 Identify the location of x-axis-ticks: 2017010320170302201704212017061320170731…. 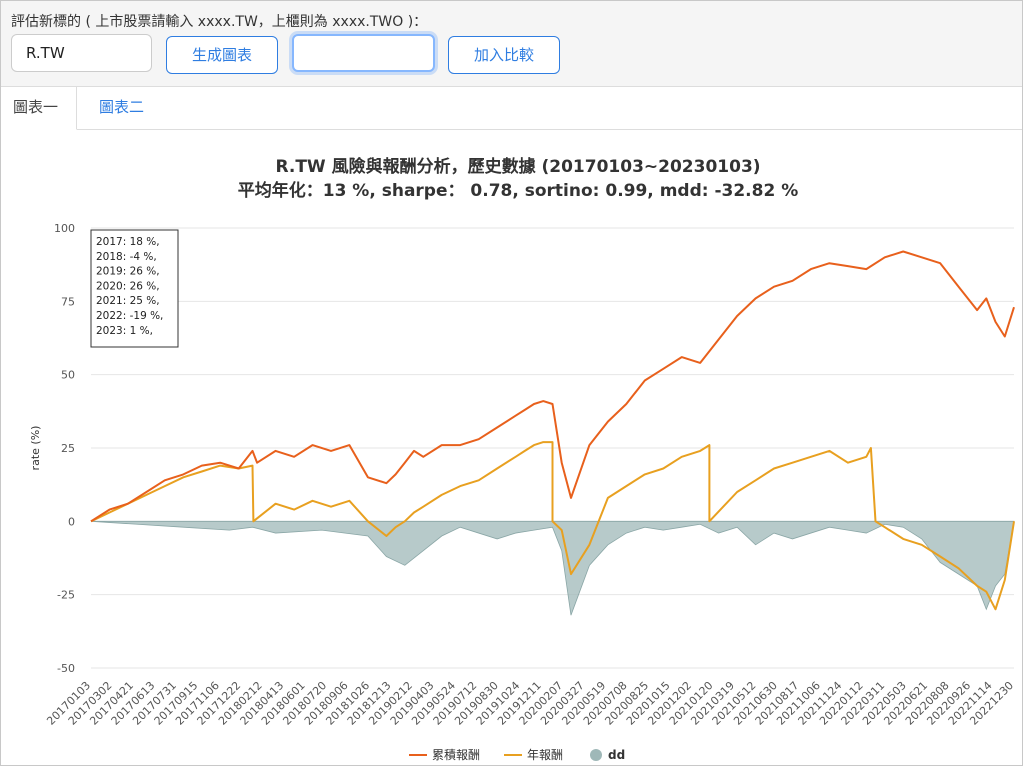
(530, 703).